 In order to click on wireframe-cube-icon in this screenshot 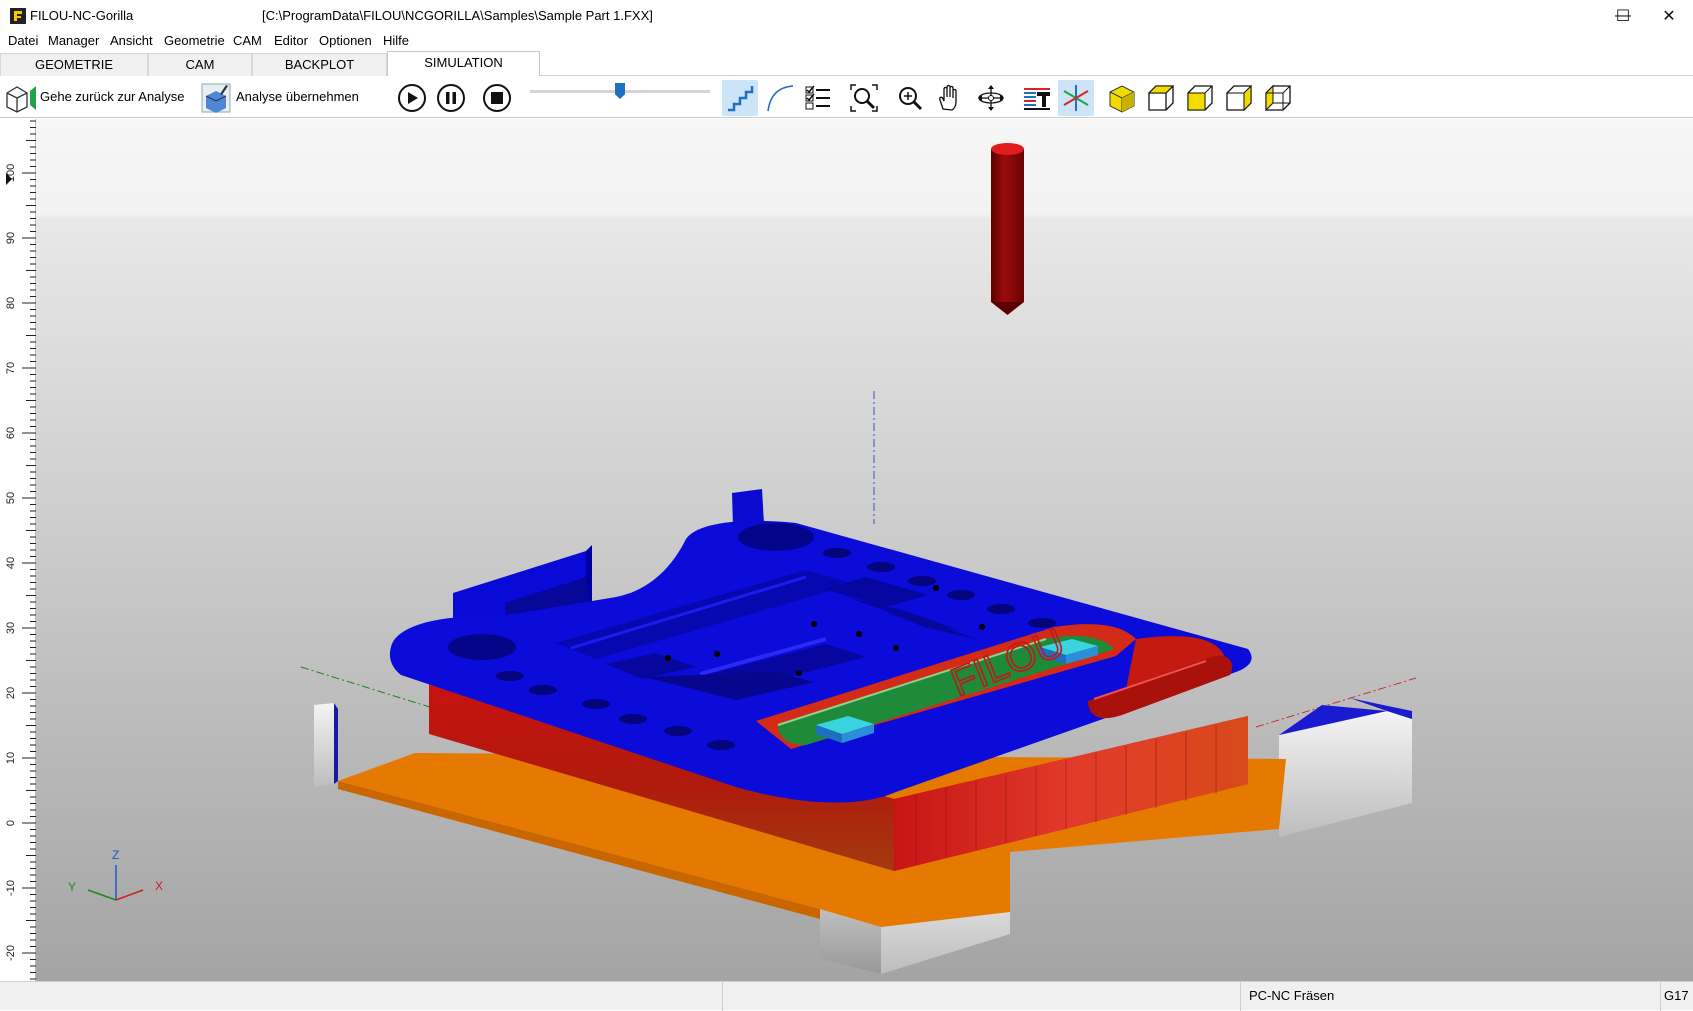, I will do `click(21, 99)`.